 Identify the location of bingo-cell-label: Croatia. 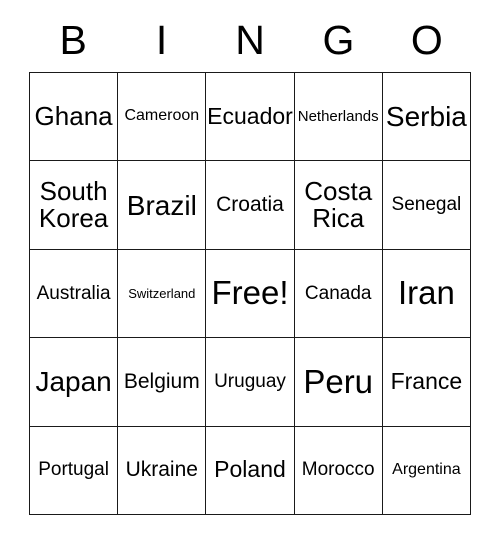
(250, 205).